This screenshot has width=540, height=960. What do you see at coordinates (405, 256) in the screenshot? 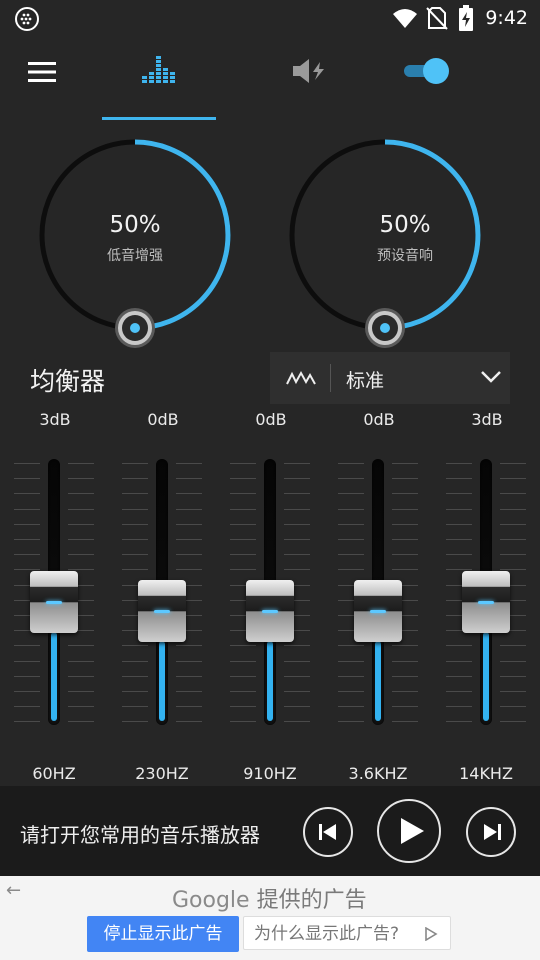
I see `virtualizer-label: 预设音响` at bounding box center [405, 256].